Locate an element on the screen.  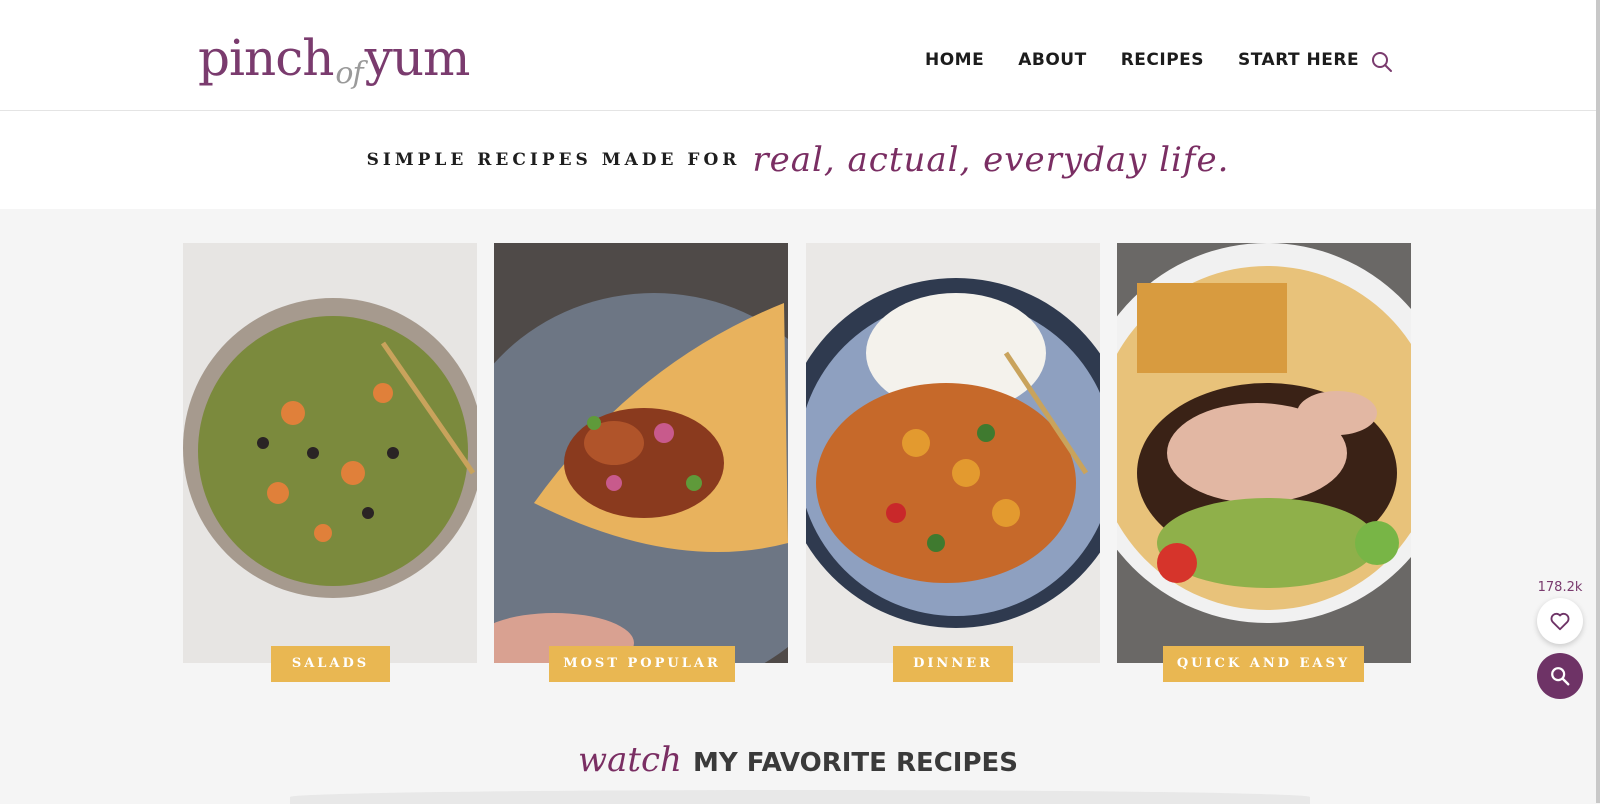
floating-search-button is located at coordinates (1560, 676).